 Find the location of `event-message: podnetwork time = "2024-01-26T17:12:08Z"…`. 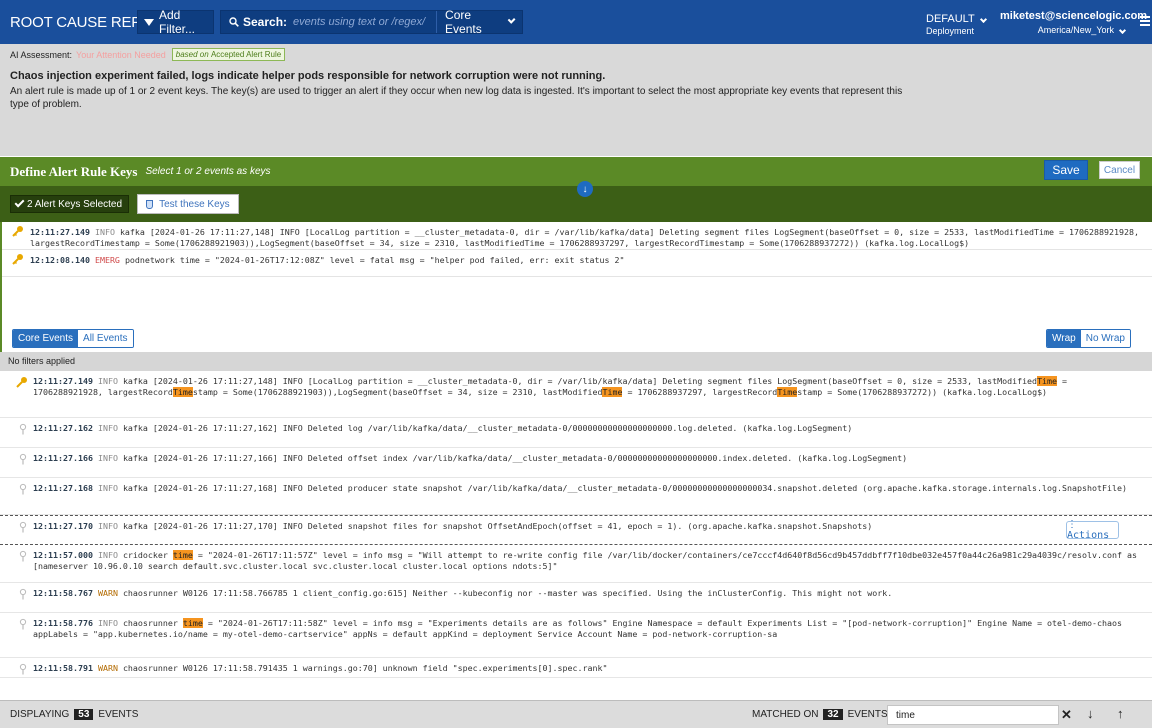

event-message: podnetwork time = "2024-01-26T17:12:08Z"… is located at coordinates (374, 260).